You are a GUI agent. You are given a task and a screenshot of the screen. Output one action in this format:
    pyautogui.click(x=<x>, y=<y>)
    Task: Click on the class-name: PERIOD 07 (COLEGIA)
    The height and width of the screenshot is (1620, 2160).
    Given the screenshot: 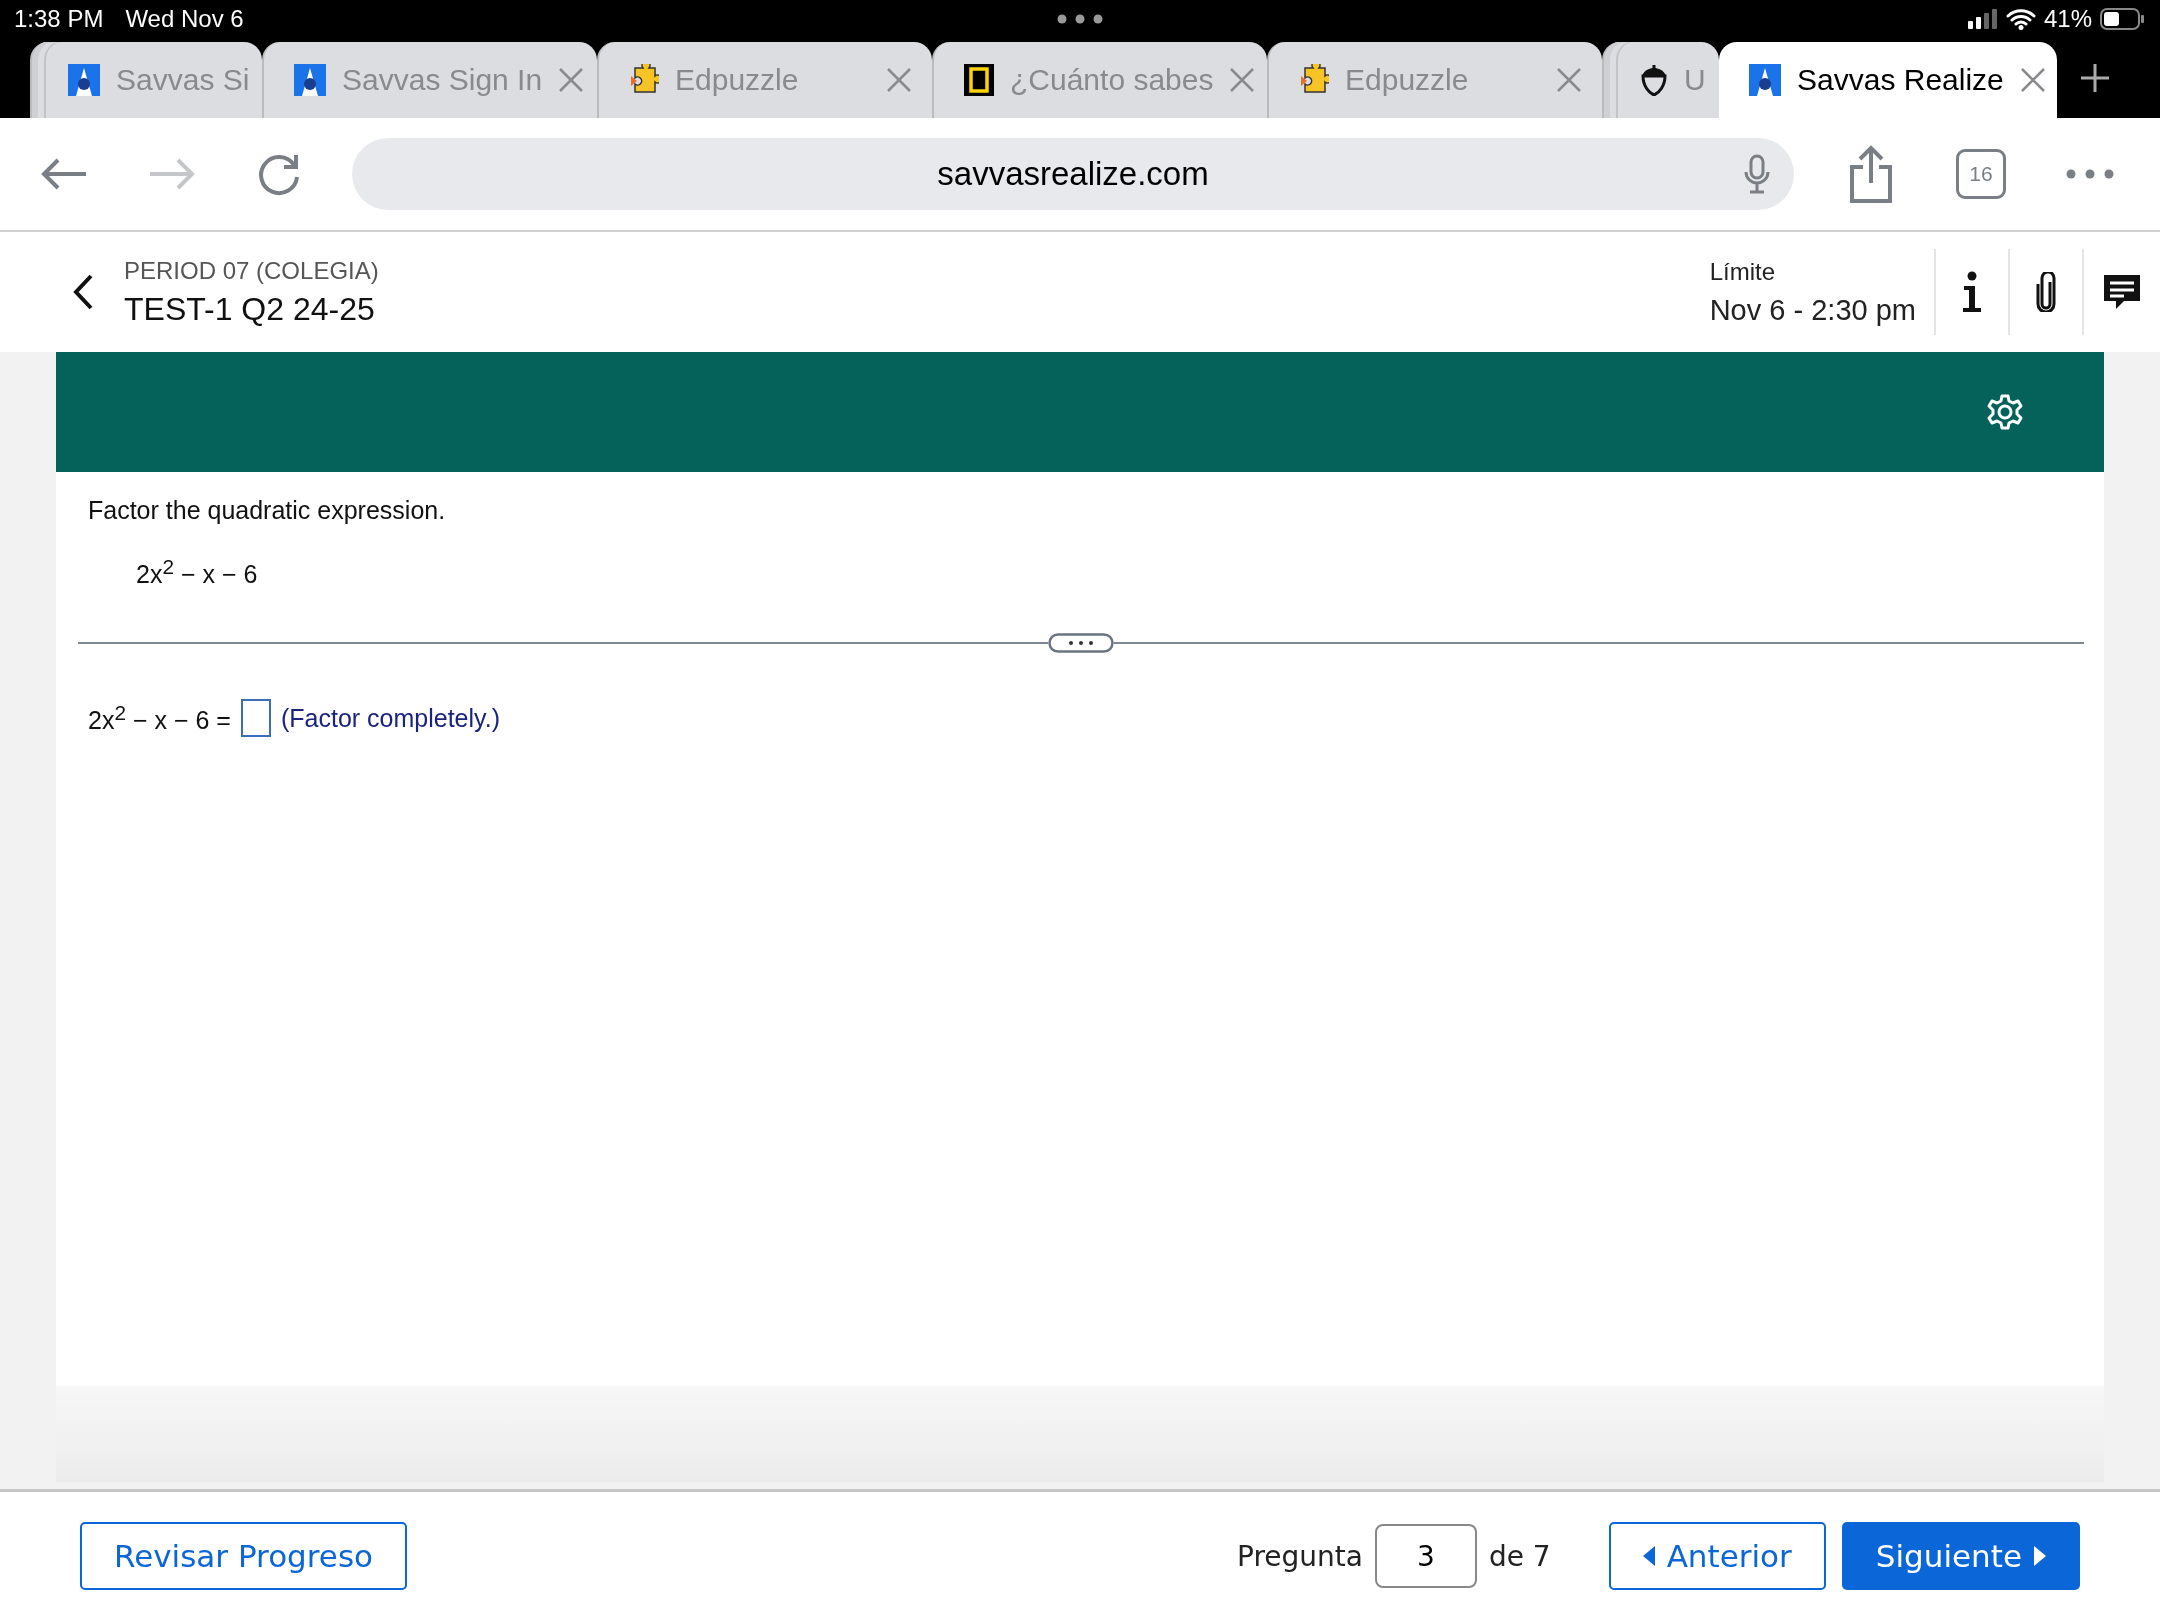 What is the action you would take?
    pyautogui.click(x=252, y=270)
    